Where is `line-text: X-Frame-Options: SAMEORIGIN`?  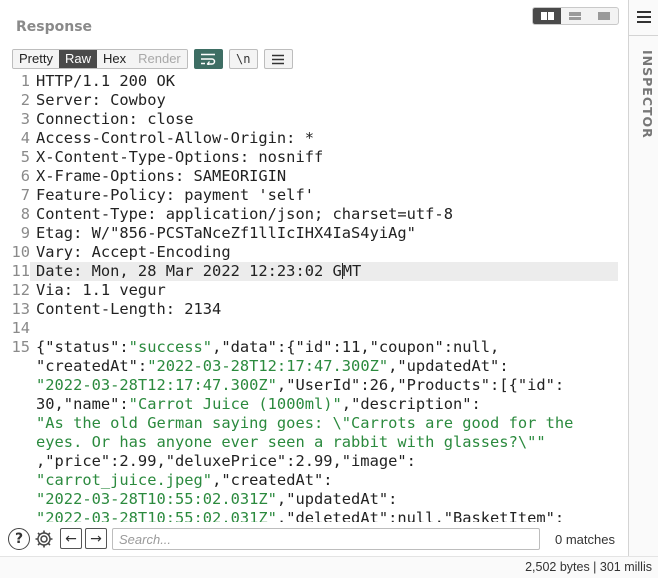
line-text: X-Frame-Options: SAMEORIGIN is located at coordinates (161, 176).